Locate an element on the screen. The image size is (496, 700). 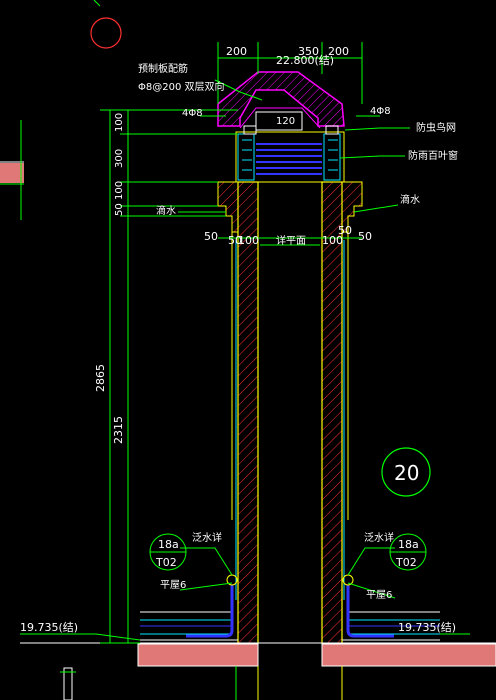
louver-blades is located at coordinates (289, 159).